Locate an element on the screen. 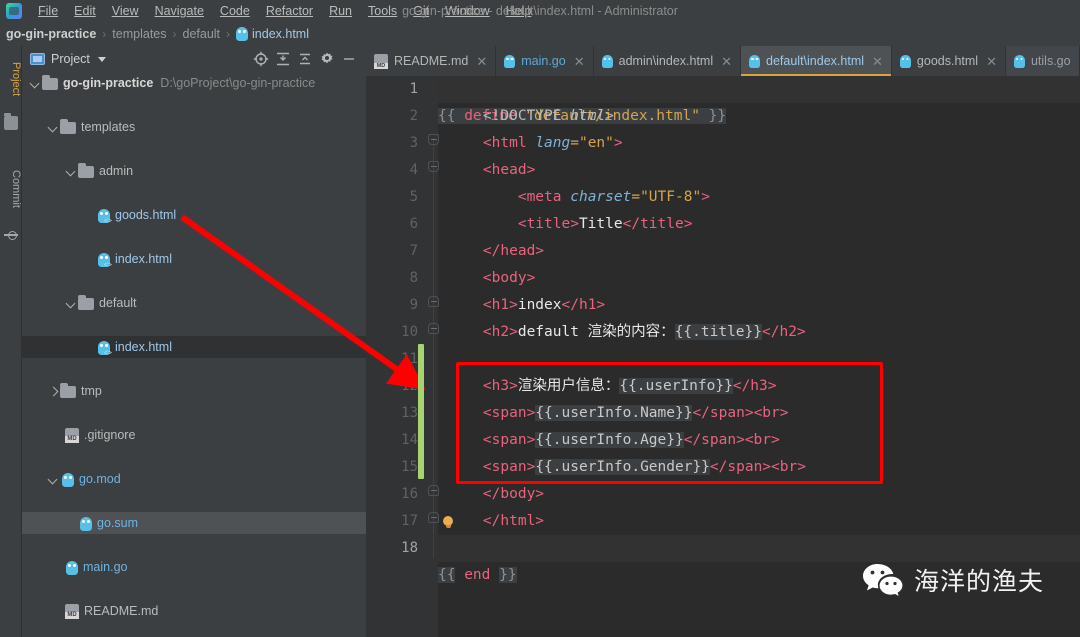  tree-row-goods-html: <> goods.html is located at coordinates (194, 215).